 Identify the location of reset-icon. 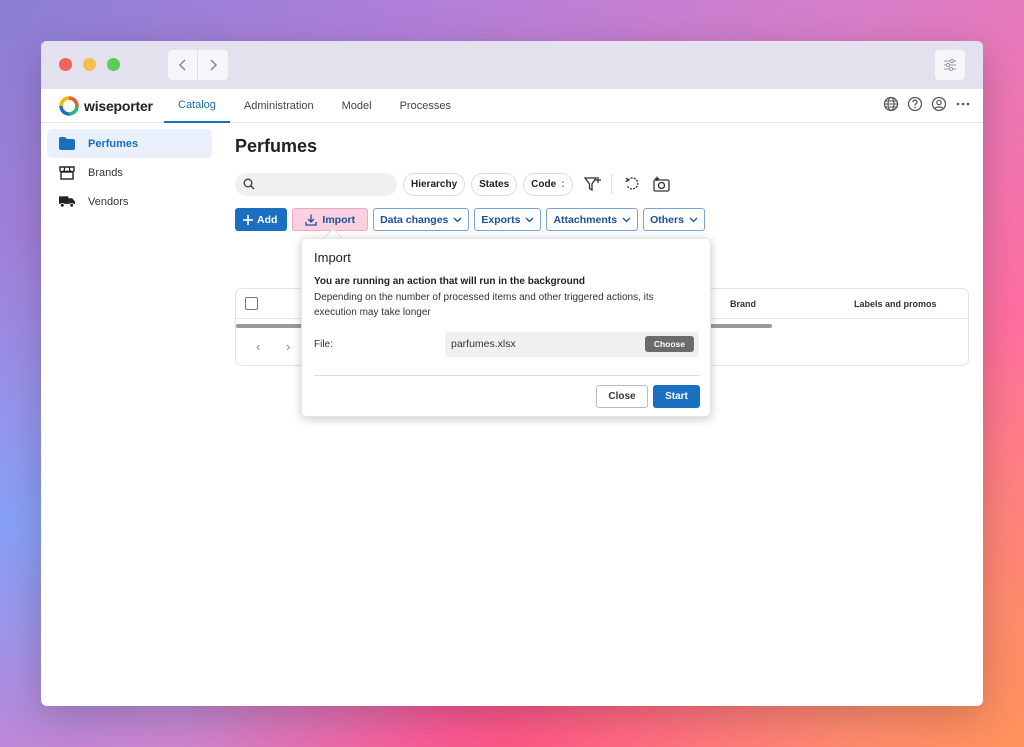
(632, 184).